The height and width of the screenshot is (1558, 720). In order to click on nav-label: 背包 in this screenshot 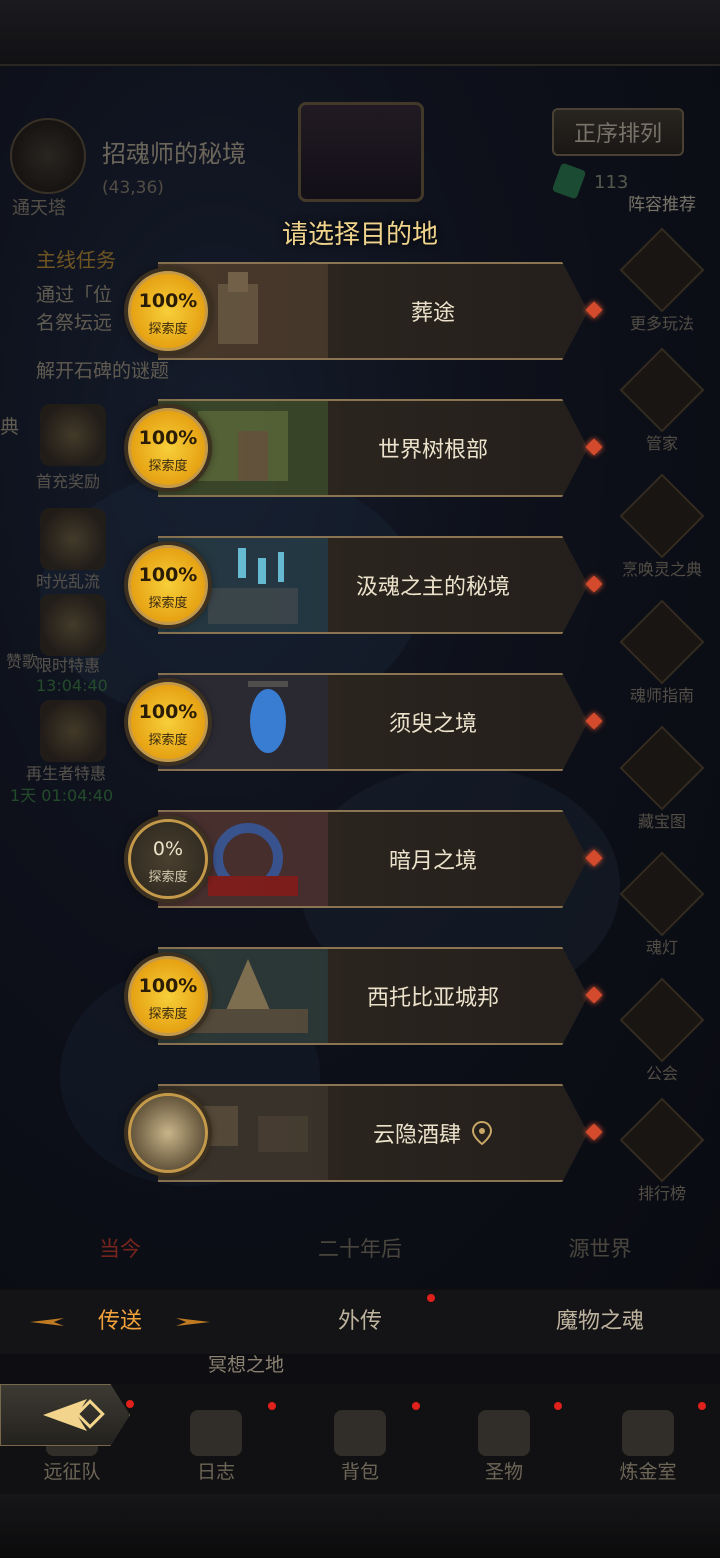, I will do `click(359, 1472)`.